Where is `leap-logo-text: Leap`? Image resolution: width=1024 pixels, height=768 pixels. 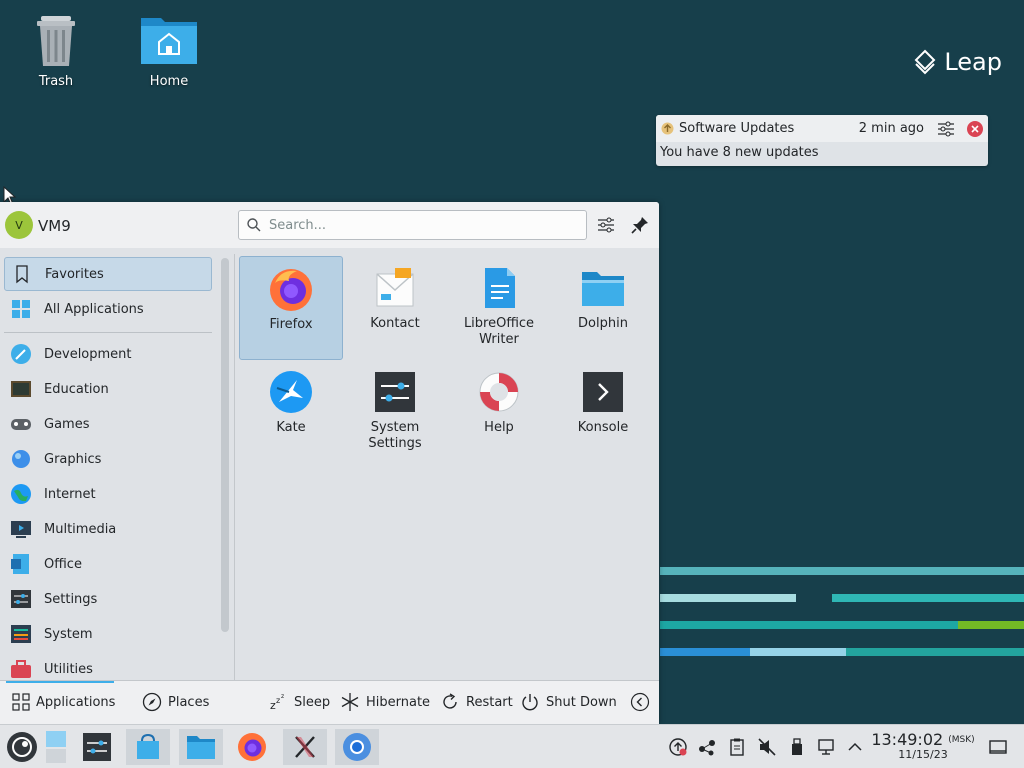
leap-logo-text: Leap is located at coordinates (973, 62).